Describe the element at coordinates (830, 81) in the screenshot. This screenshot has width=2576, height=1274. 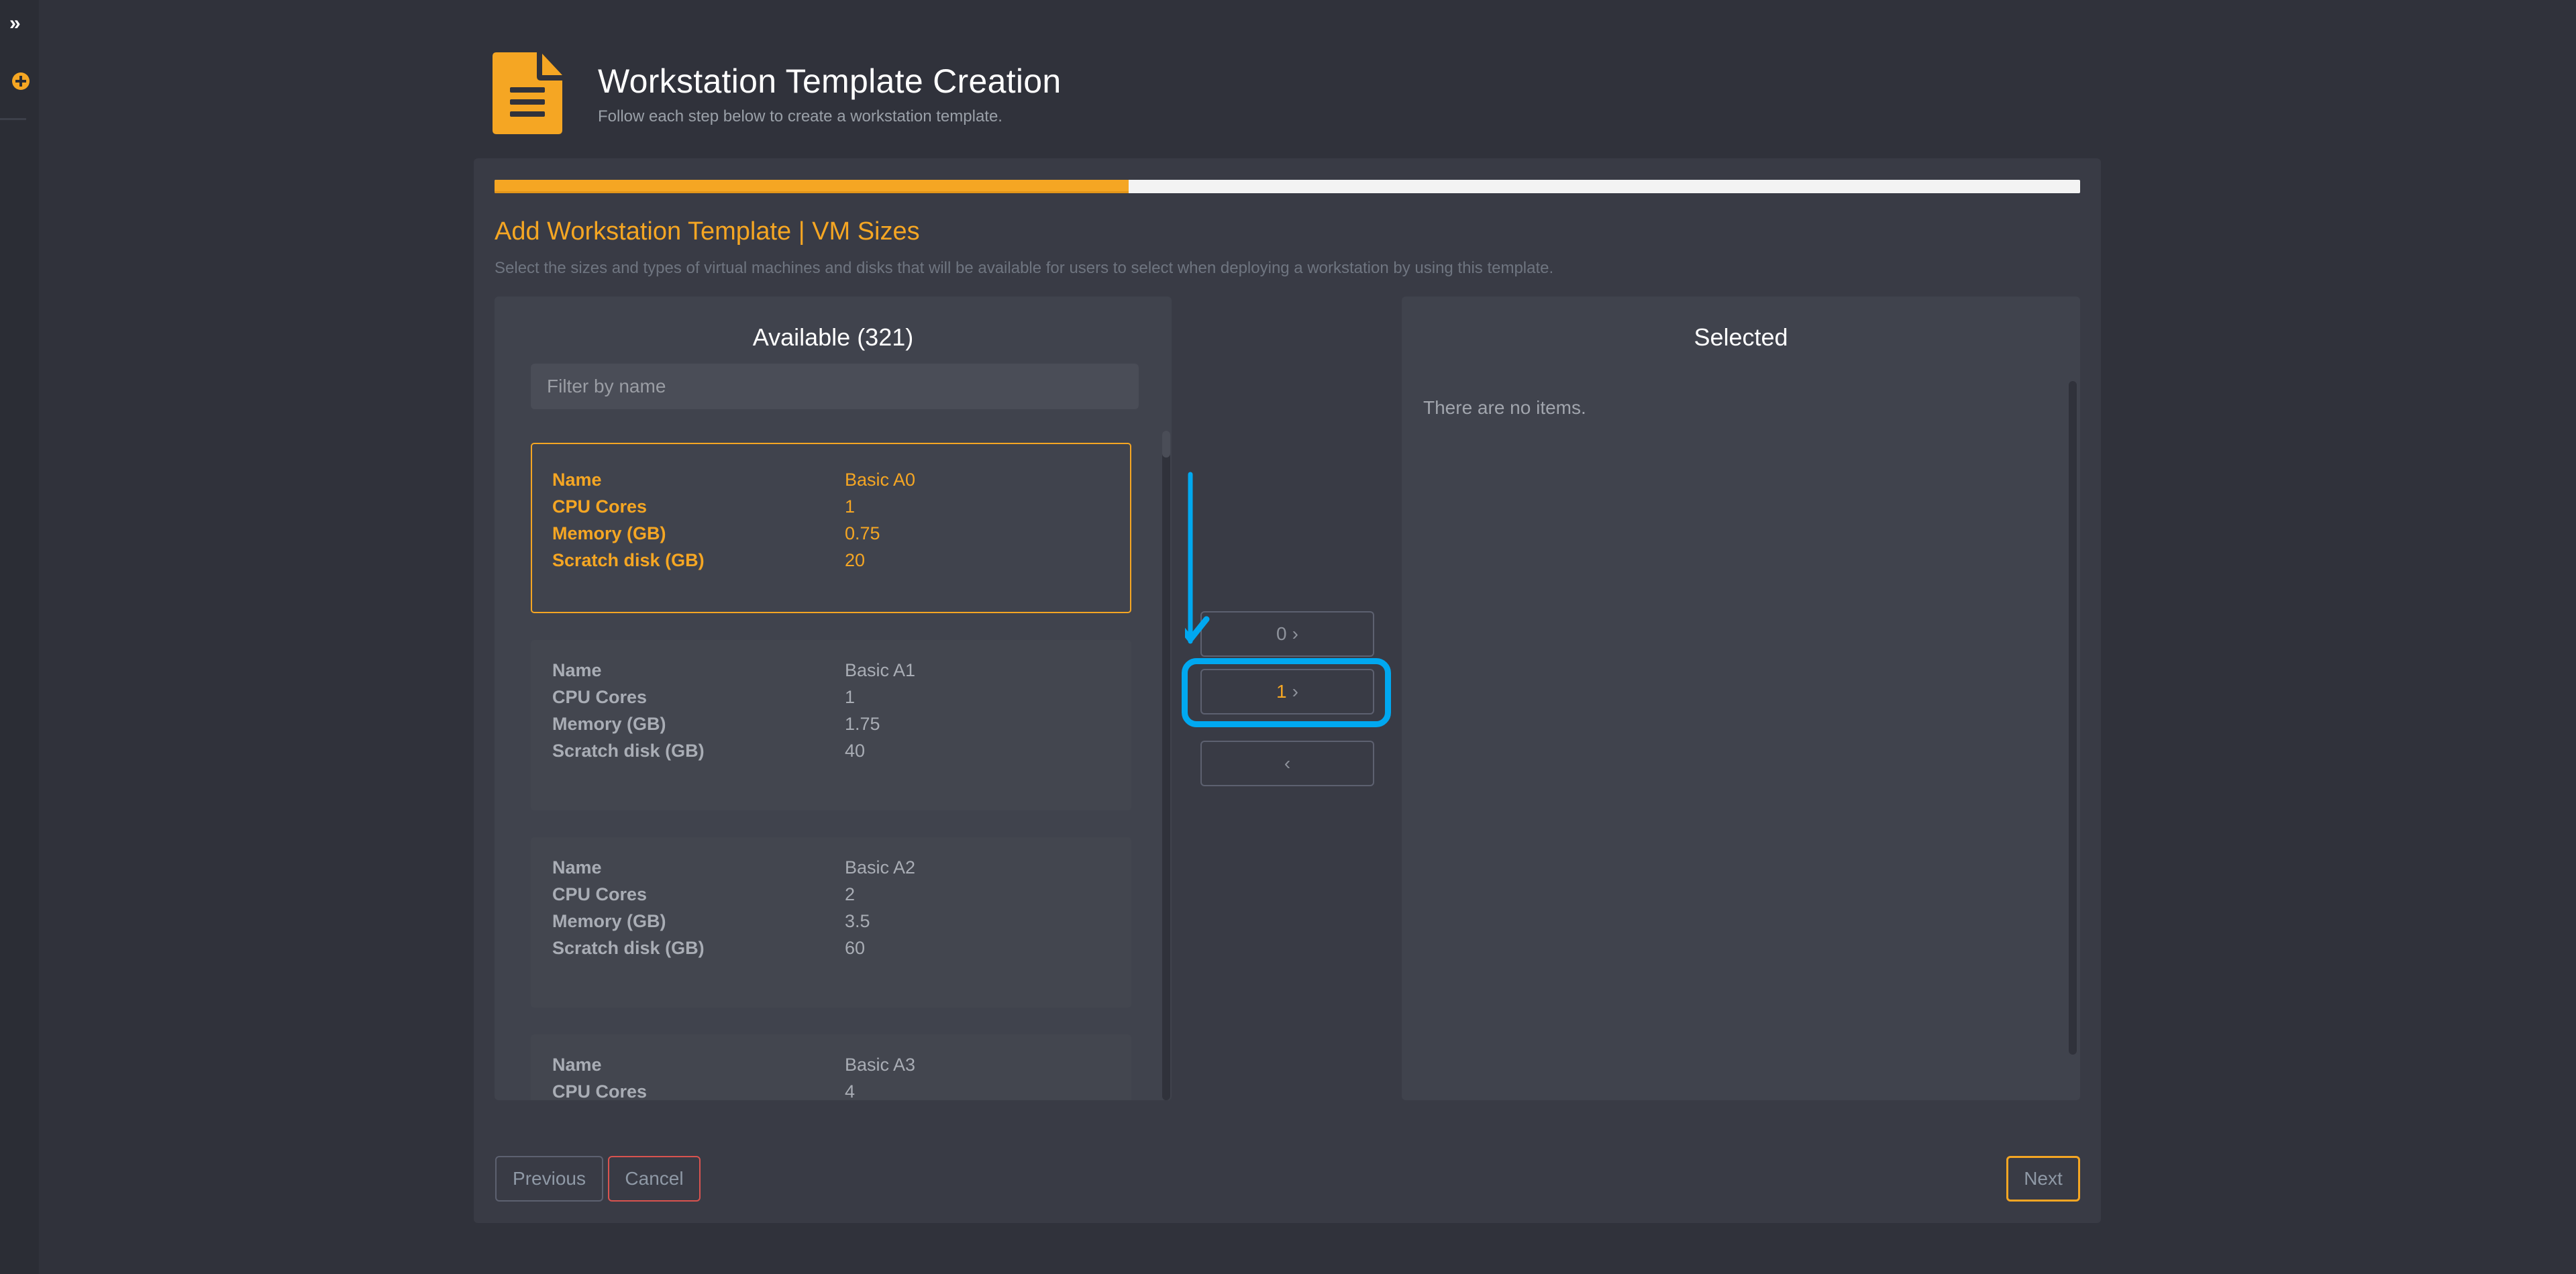
I see `page-title: Workstation Template Creation` at that location.